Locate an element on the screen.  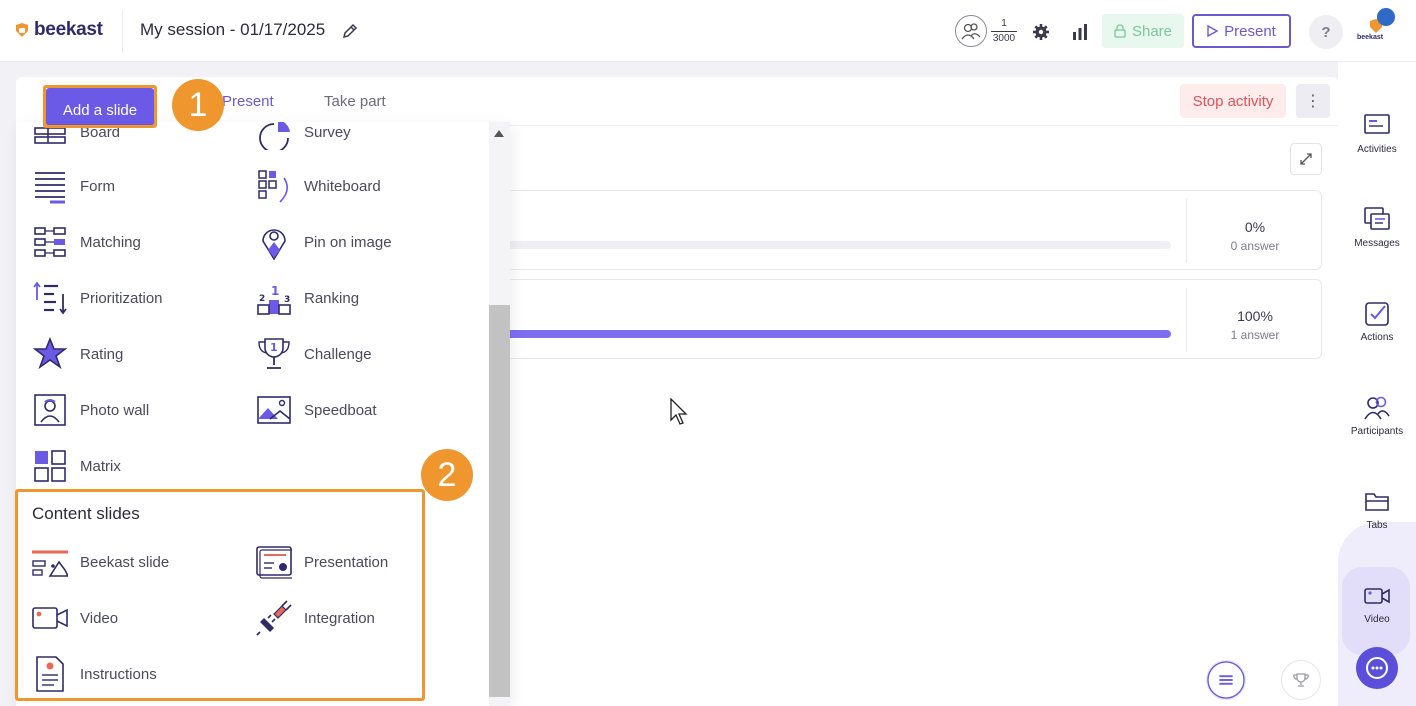
trophy-icon is located at coordinates (1301, 680).